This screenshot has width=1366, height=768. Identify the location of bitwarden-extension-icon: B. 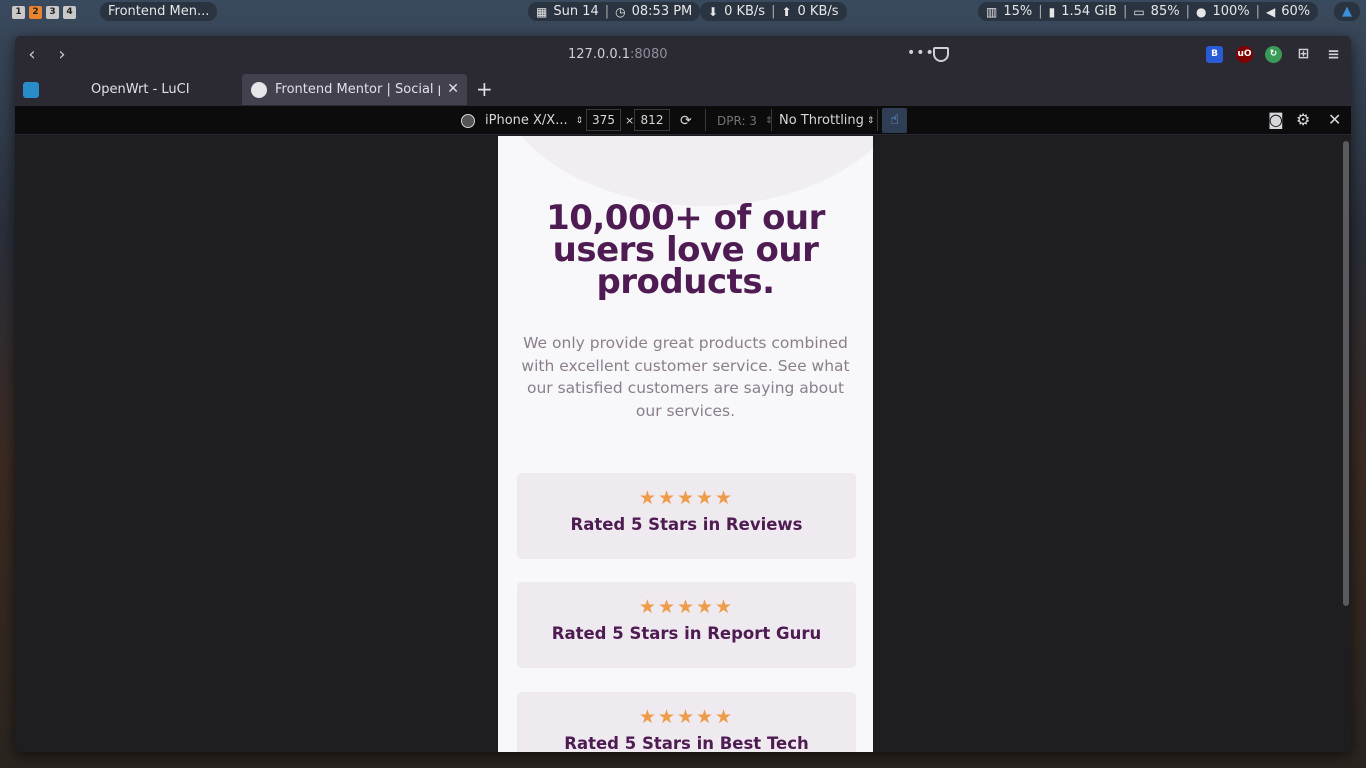
(1214, 54).